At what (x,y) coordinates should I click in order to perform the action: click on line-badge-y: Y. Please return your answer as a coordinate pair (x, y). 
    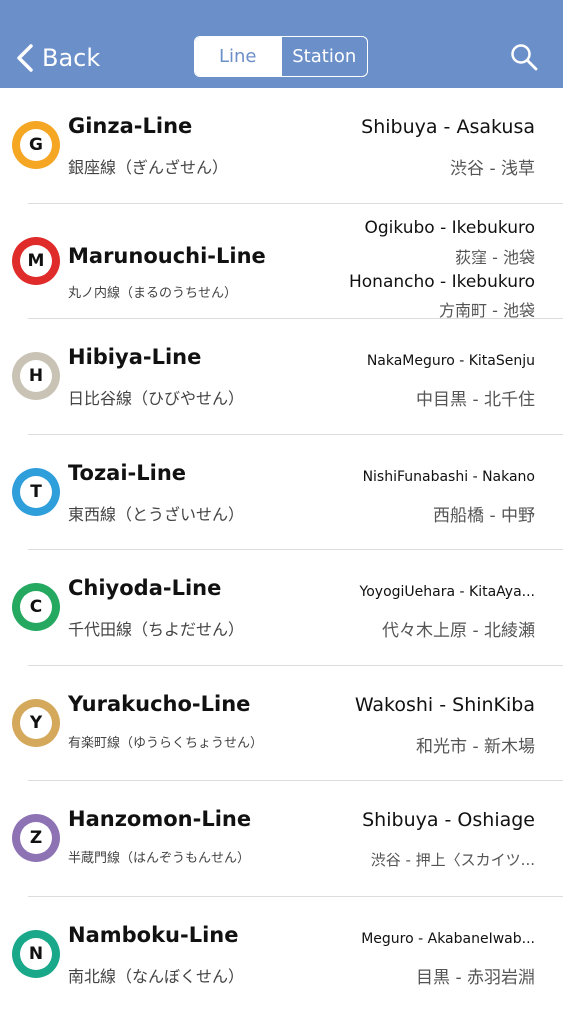
    Looking at the image, I should click on (36, 723).